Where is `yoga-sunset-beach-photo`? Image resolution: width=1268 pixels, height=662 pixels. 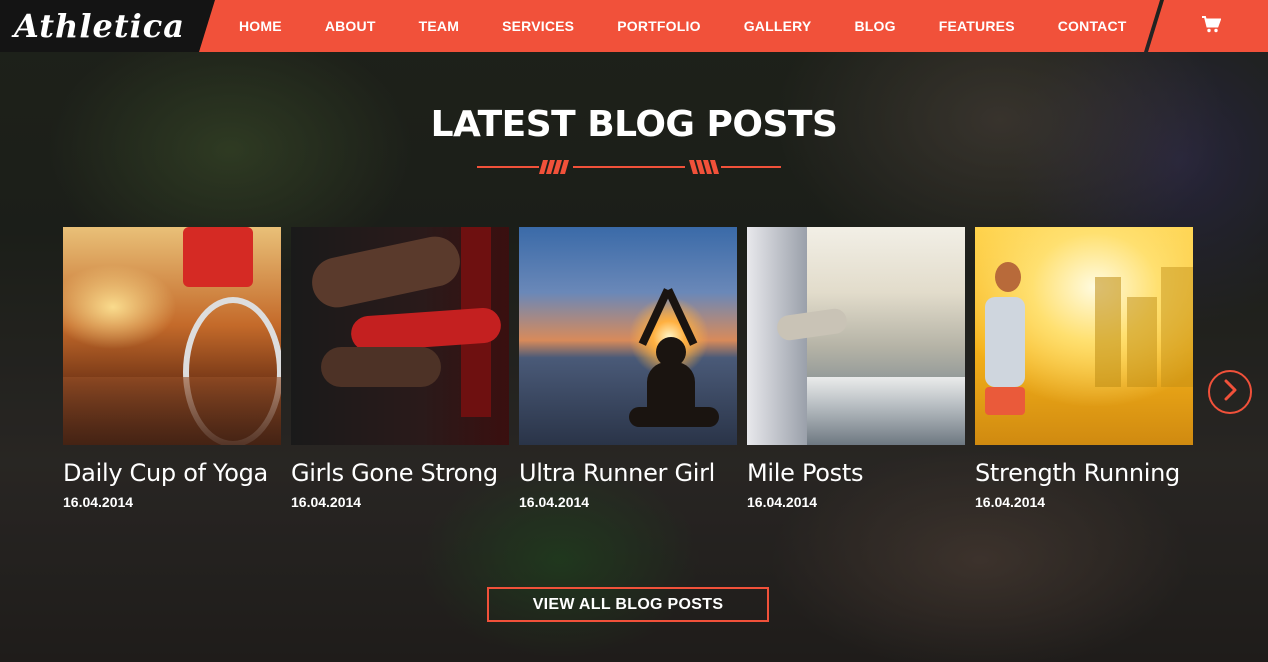 yoga-sunset-beach-photo is located at coordinates (628, 336).